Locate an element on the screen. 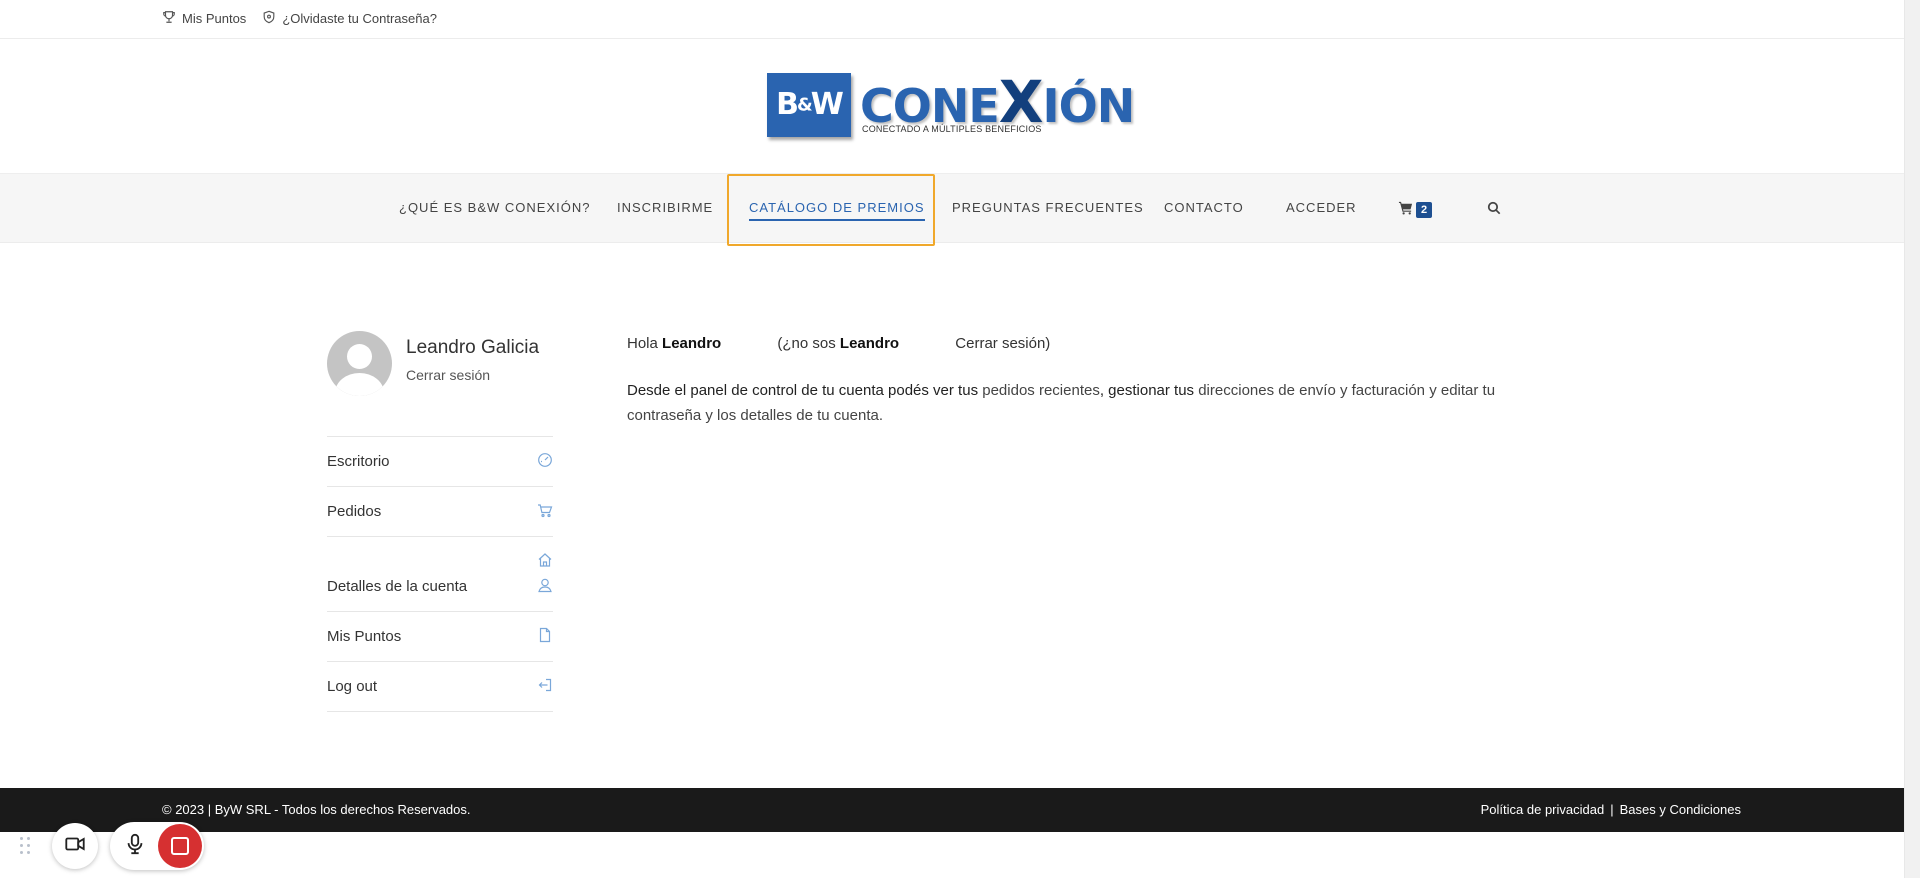 The image size is (1920, 878). microphone-button is located at coordinates (135, 846).